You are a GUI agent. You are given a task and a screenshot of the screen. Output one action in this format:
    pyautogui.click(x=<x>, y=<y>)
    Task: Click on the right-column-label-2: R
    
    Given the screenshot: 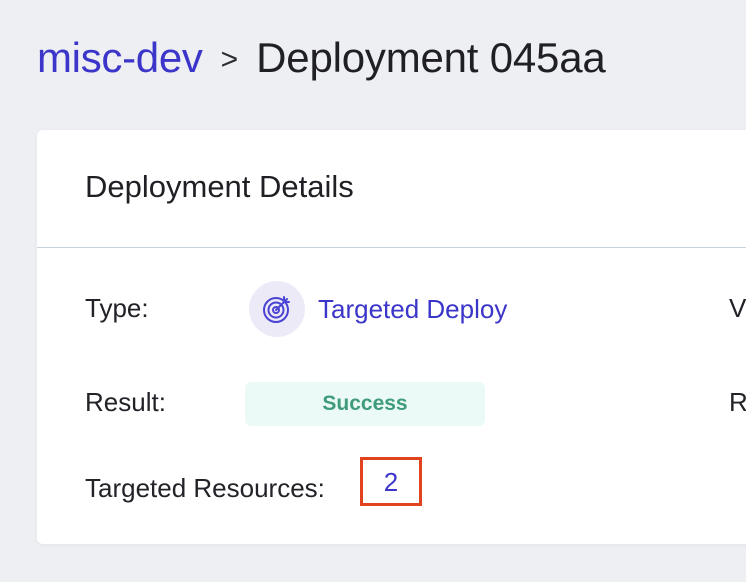 What is the action you would take?
    pyautogui.click(x=737, y=402)
    